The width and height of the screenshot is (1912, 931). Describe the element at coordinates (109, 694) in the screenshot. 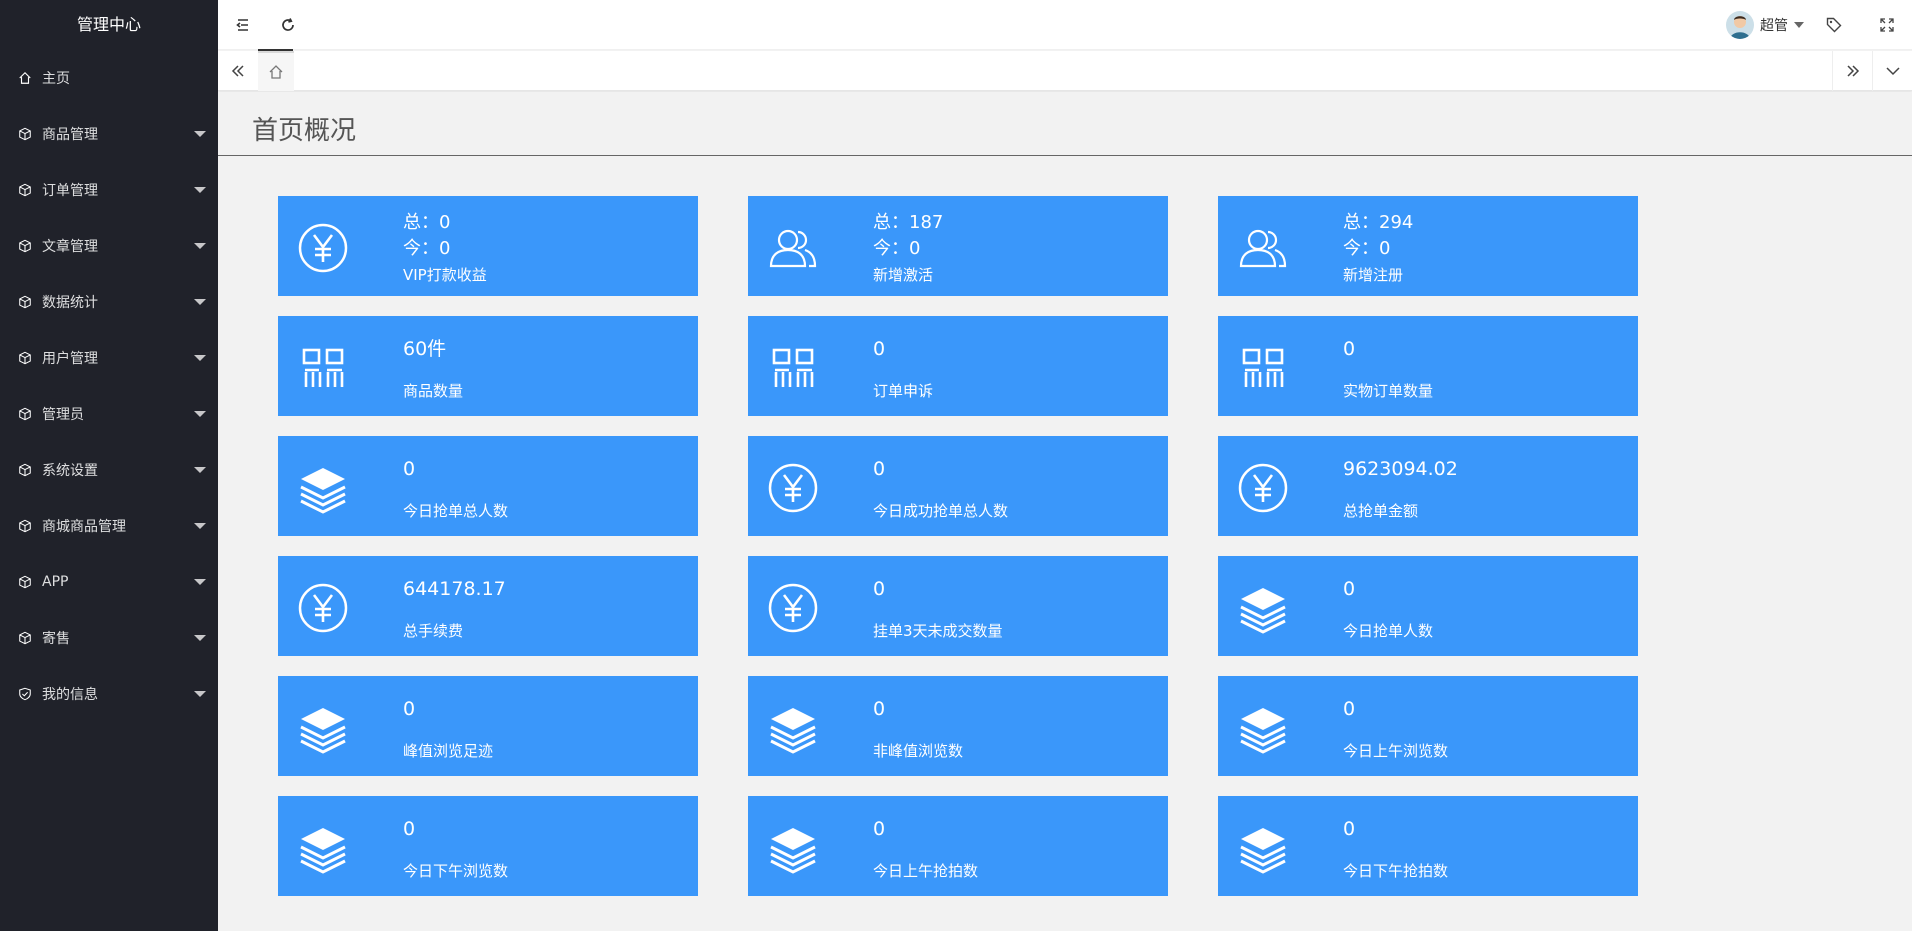

I see `sidebar-item-my-info: 我的信息` at that location.